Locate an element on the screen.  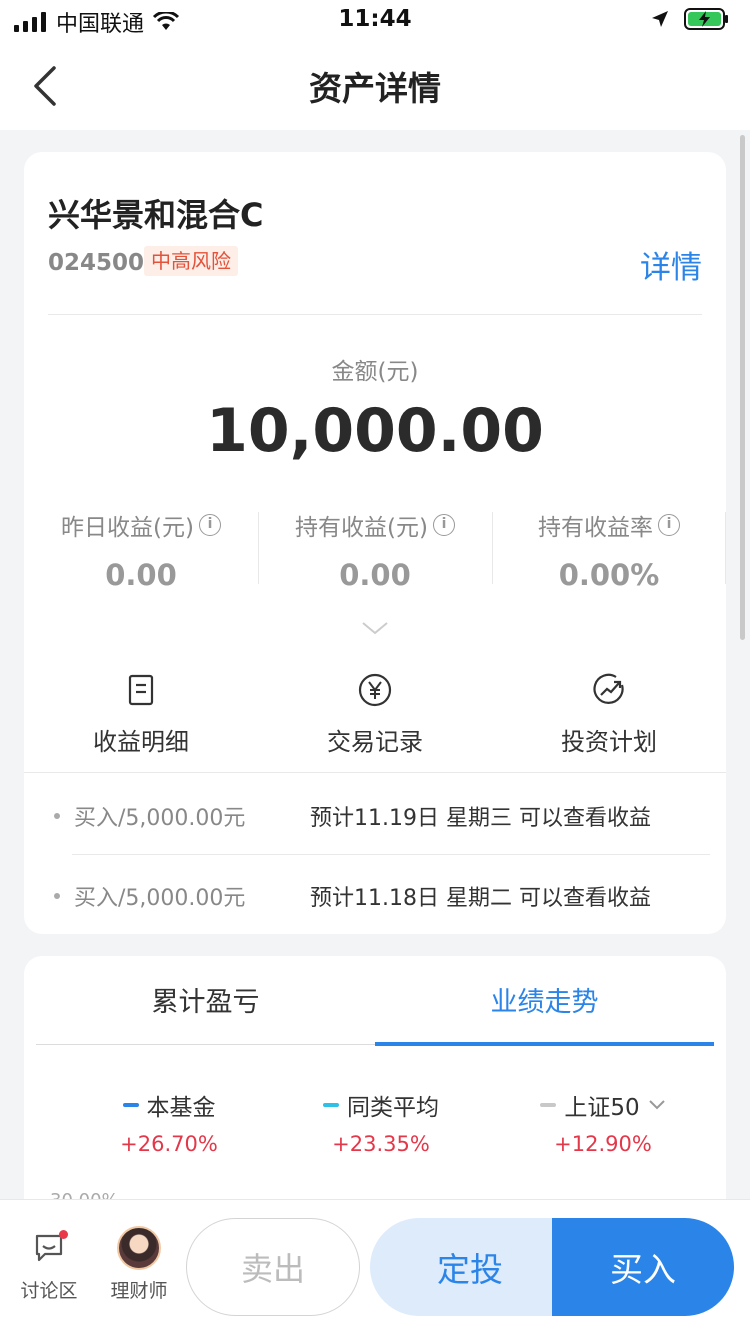
status-bar: 中国联通 11:44 is located at coordinates (375, 21).